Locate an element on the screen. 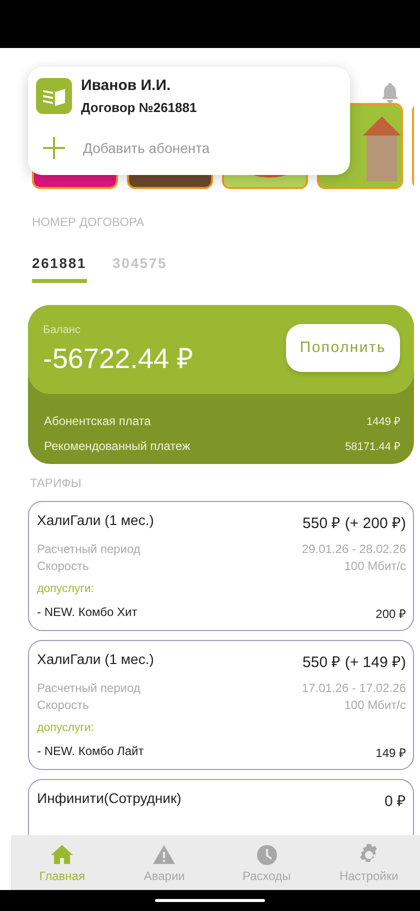  nav-tab: Аварии is located at coordinates (164, 862).